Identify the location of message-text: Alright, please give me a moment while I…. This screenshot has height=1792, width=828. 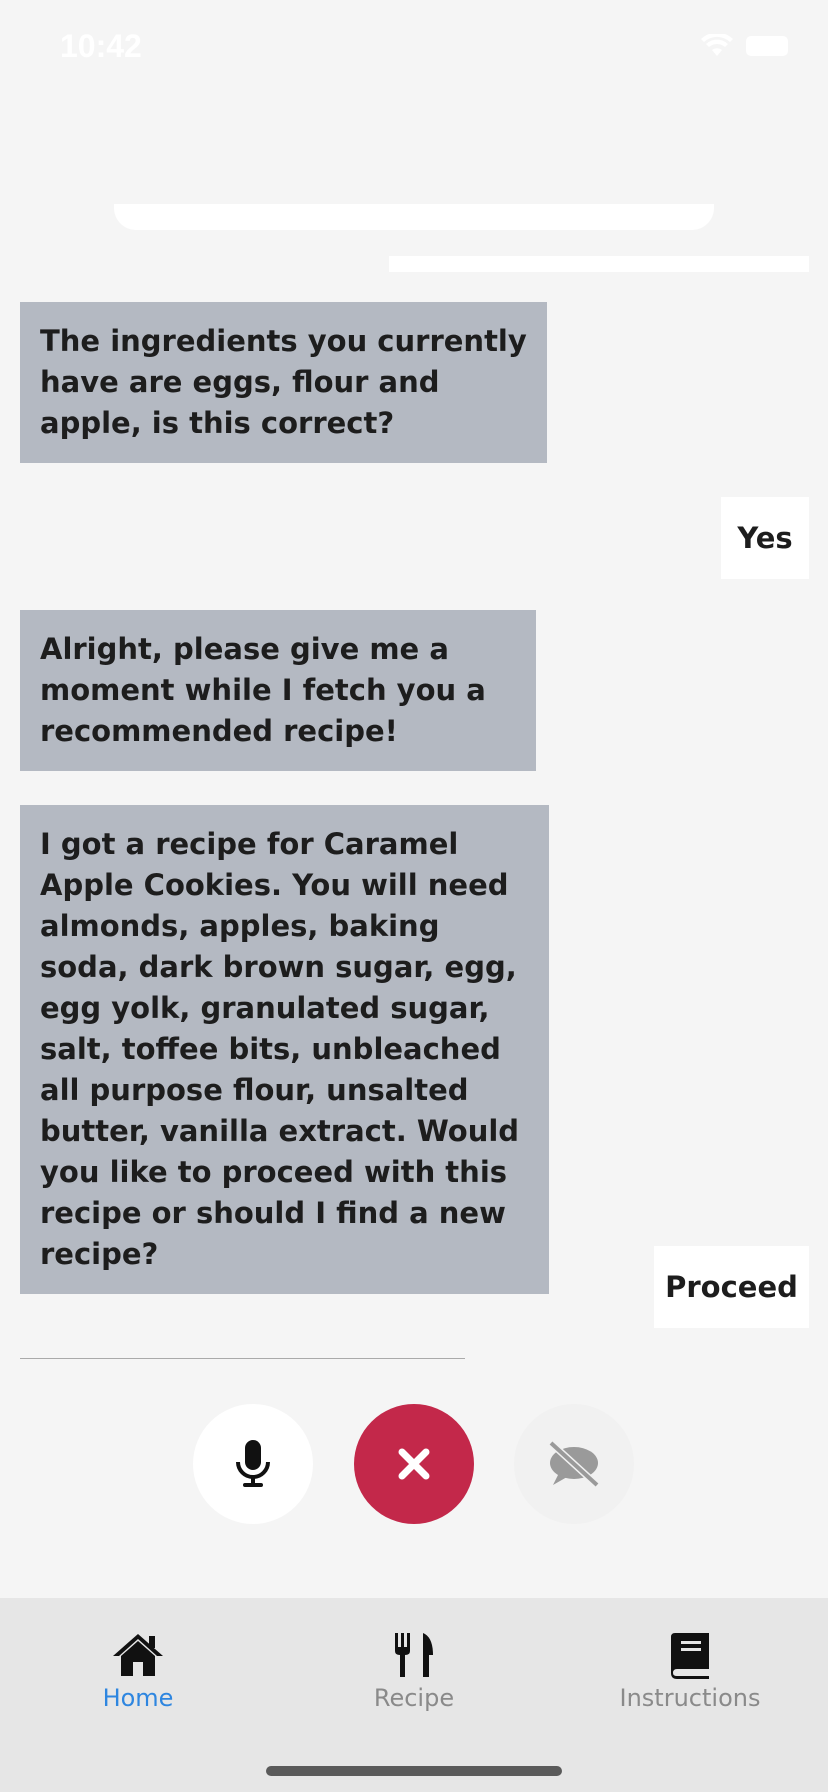
(263, 690).